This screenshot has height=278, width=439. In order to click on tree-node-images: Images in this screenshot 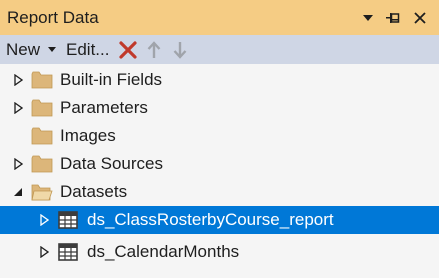, I will do `click(219, 136)`.